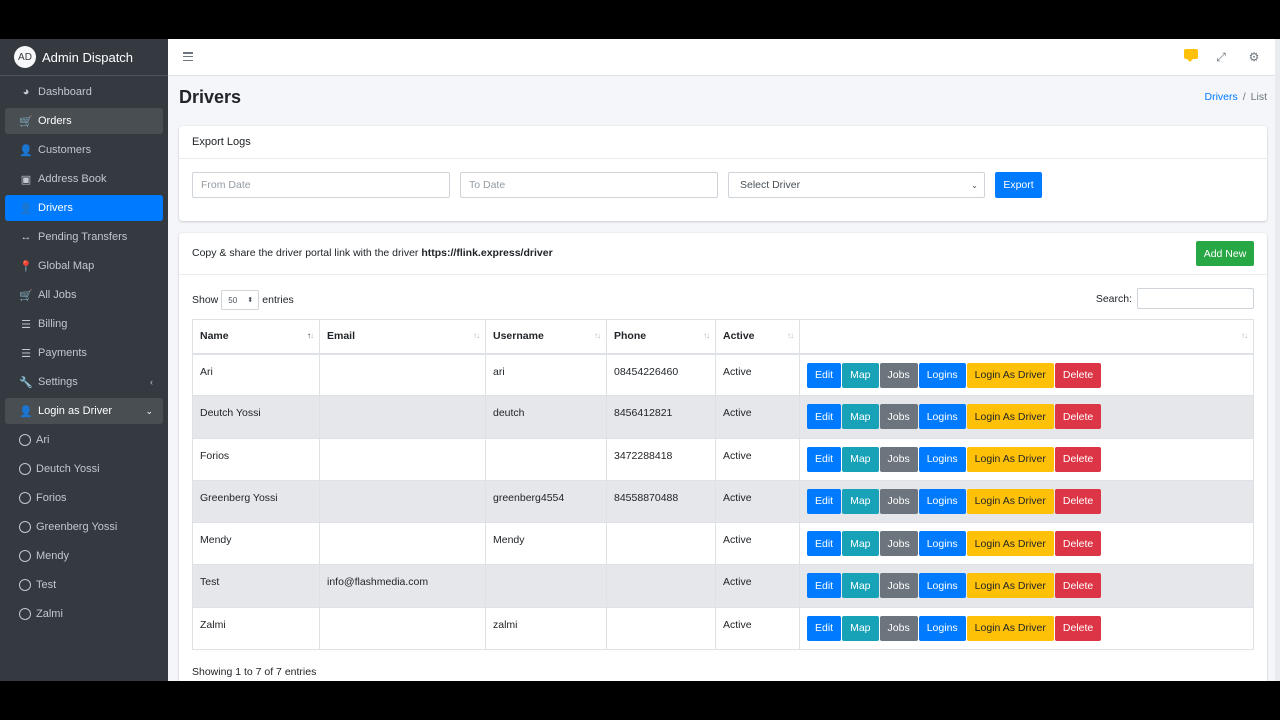 The height and width of the screenshot is (720, 1280). What do you see at coordinates (1221, 57) in the screenshot?
I see `fullscreen-icon: ⤢` at bounding box center [1221, 57].